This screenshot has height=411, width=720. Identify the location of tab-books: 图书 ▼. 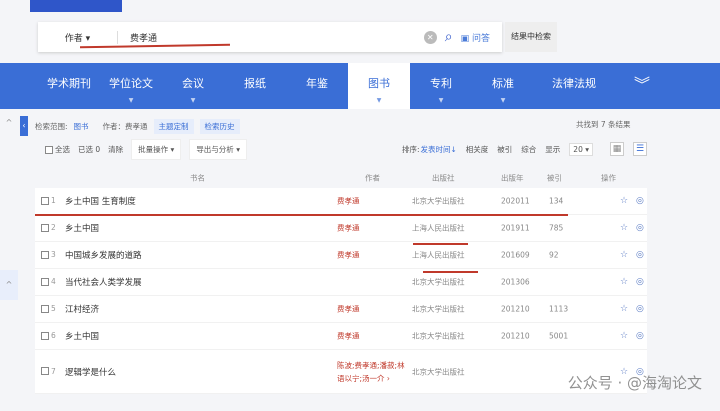
(379, 86).